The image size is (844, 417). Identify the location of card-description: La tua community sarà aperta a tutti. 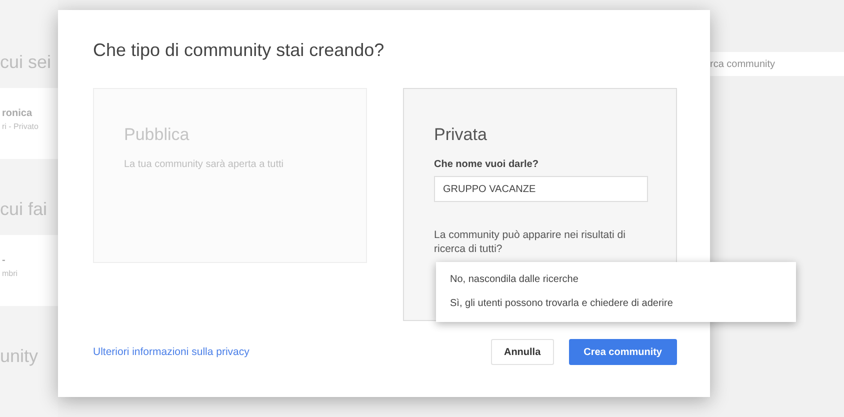
(204, 164).